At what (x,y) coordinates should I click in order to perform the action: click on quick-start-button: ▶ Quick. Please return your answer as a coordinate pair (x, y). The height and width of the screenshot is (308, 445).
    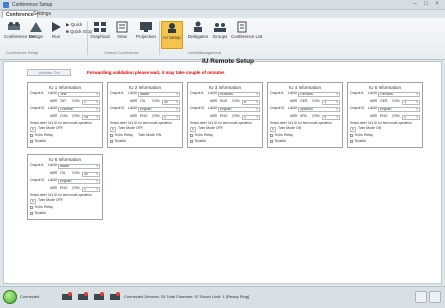
    Looking at the image, I should click on (74, 25).